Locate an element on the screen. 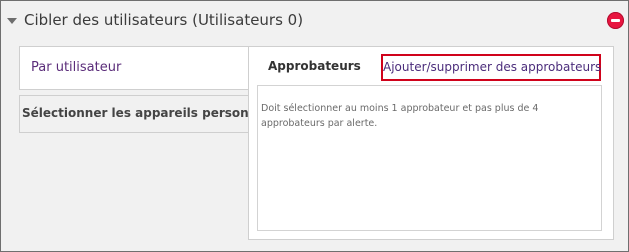 This screenshot has width=629, height=252. tab-by-user: Par utilisateur is located at coordinates (134, 68).